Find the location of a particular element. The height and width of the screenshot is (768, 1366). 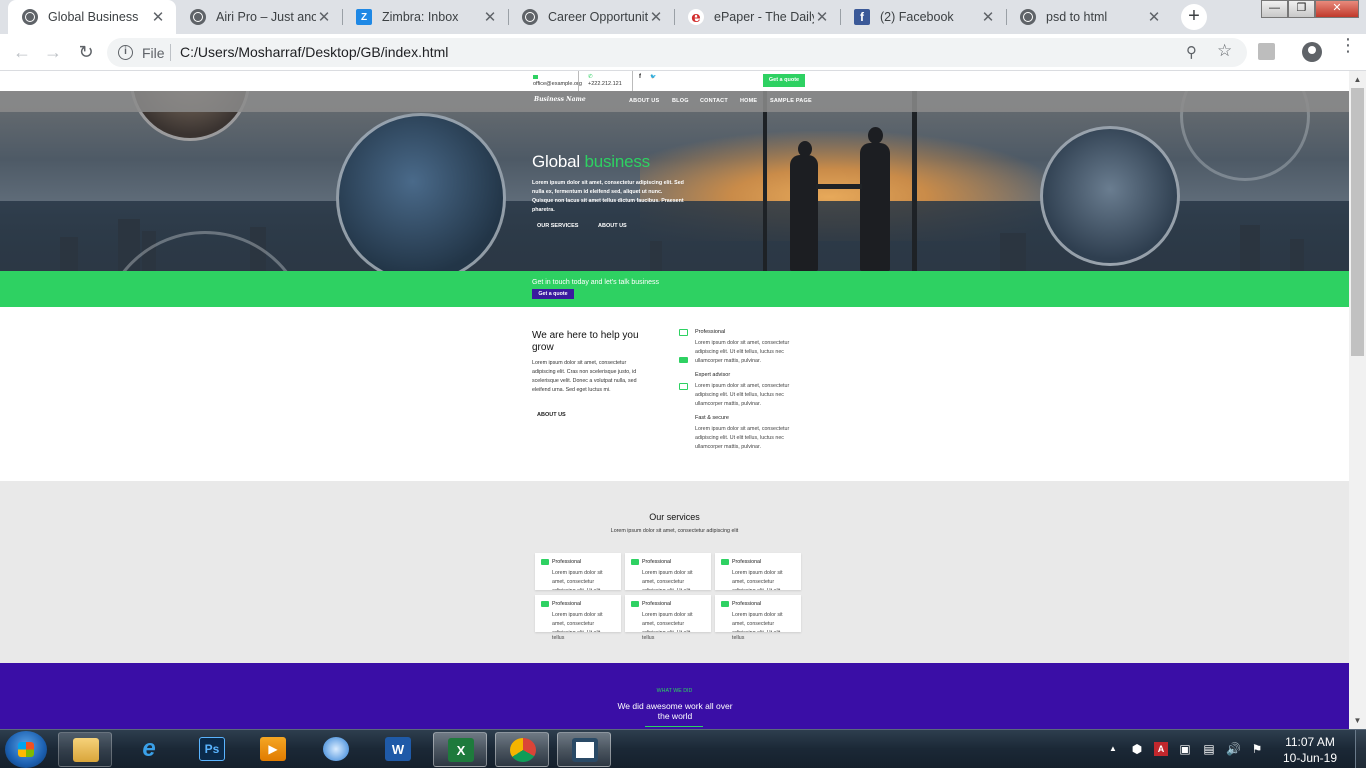

nav-blog: BLOG is located at coordinates (680, 101).